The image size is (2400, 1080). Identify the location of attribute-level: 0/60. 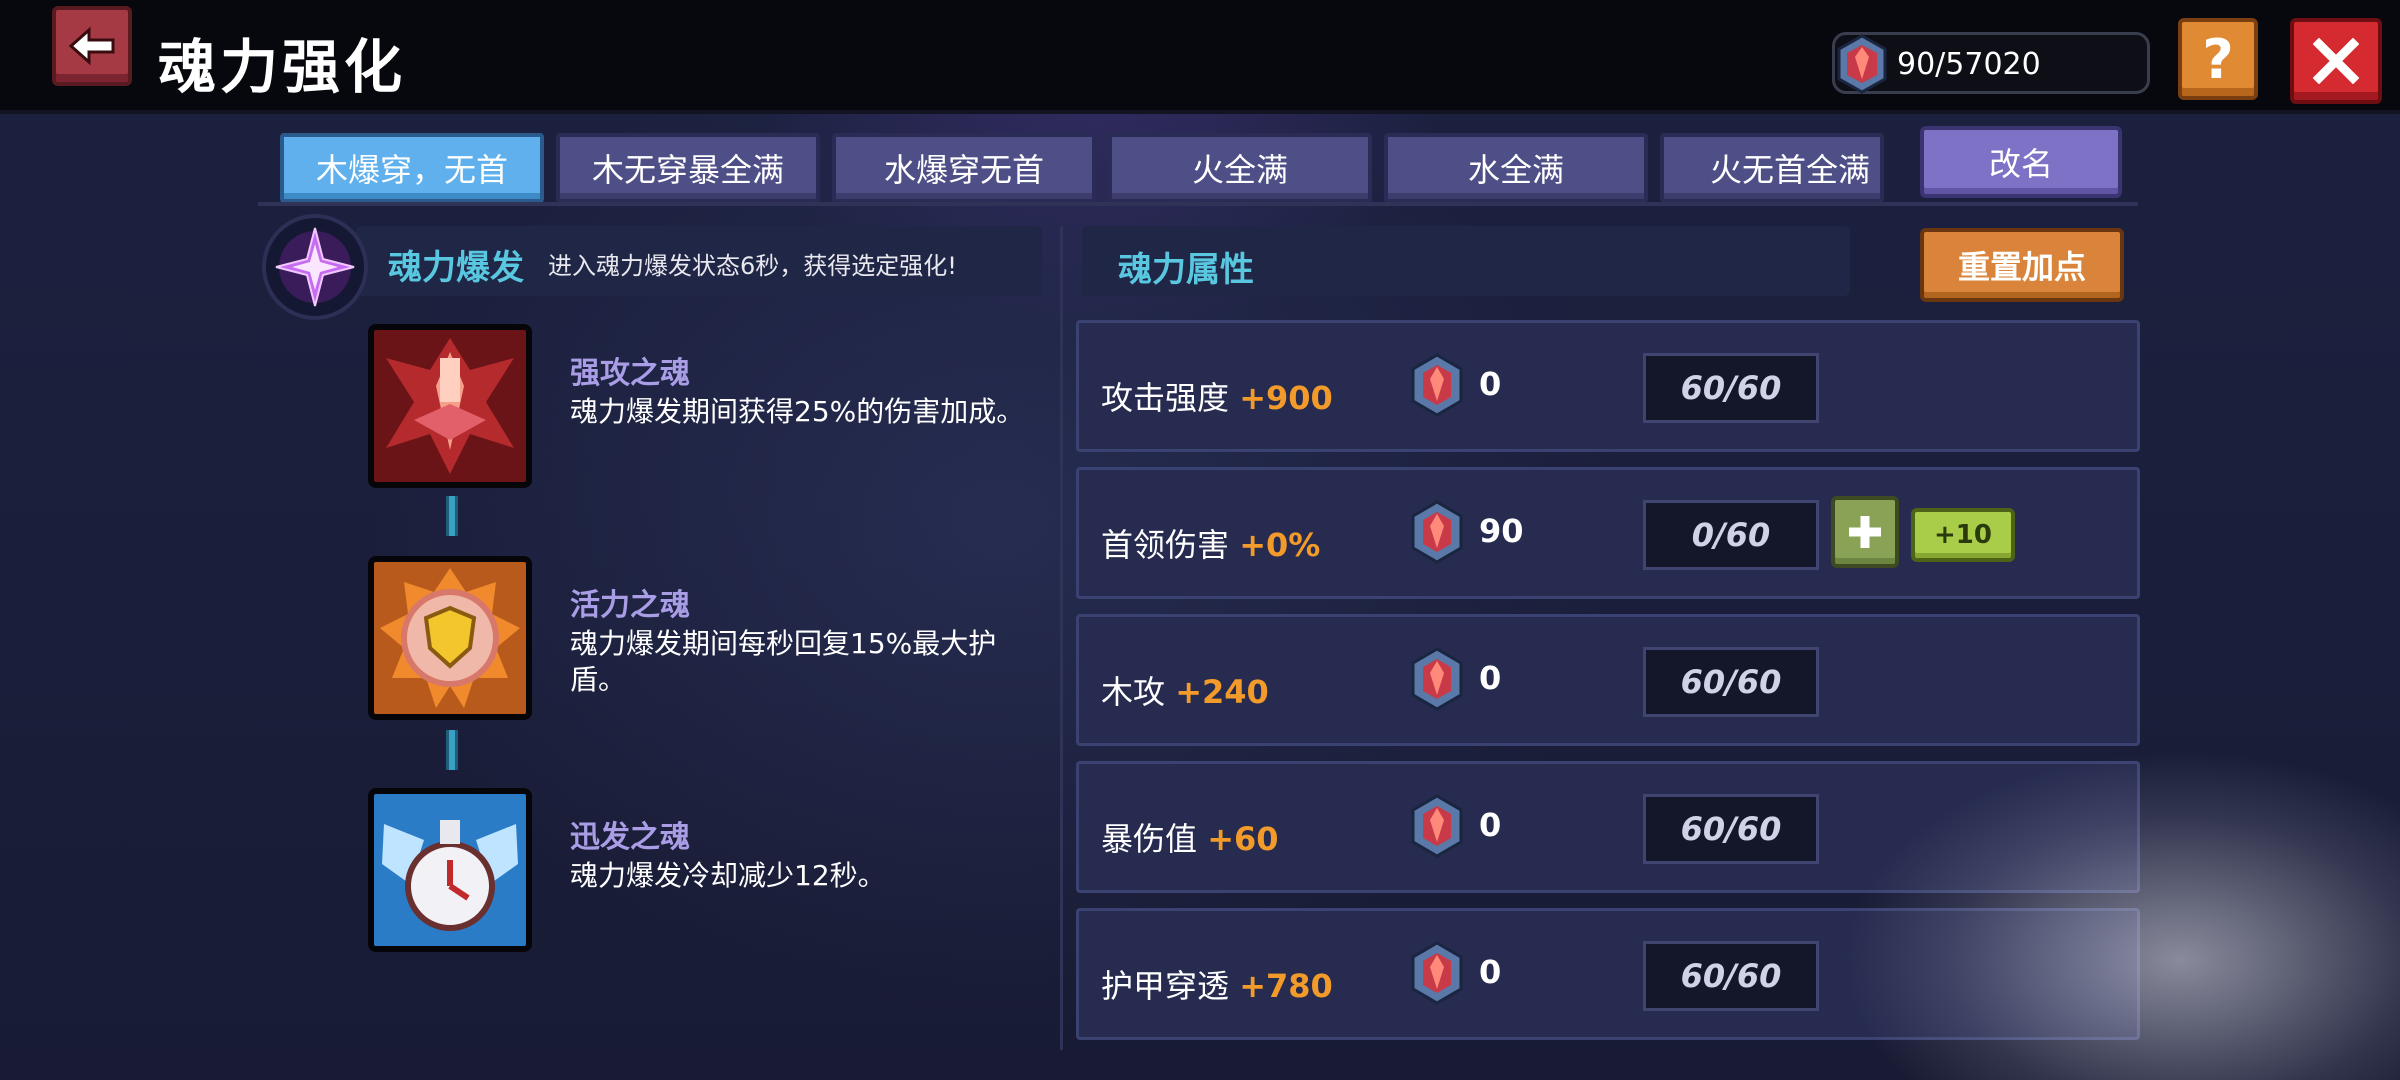
(1731, 535).